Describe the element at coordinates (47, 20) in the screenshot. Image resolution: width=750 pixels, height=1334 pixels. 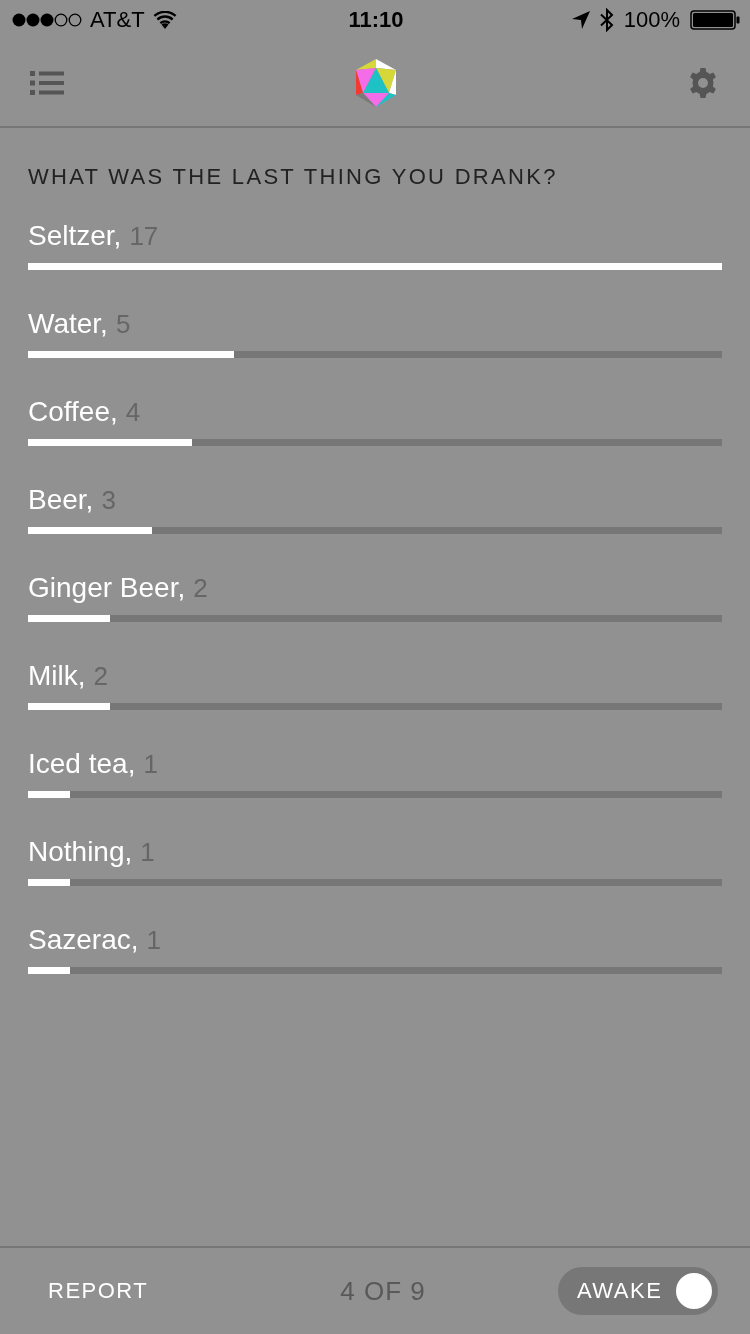
I see `signal-dots-icon` at that location.